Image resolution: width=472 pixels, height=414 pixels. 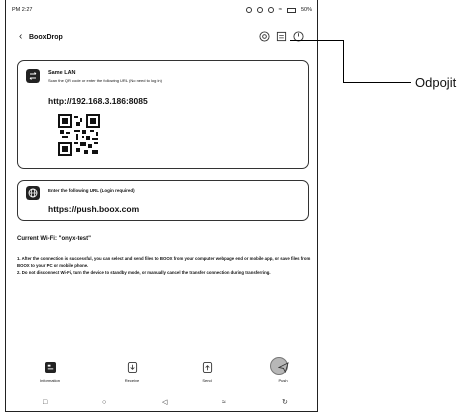 I want to click on tab-send: Send, so click(x=207, y=372).